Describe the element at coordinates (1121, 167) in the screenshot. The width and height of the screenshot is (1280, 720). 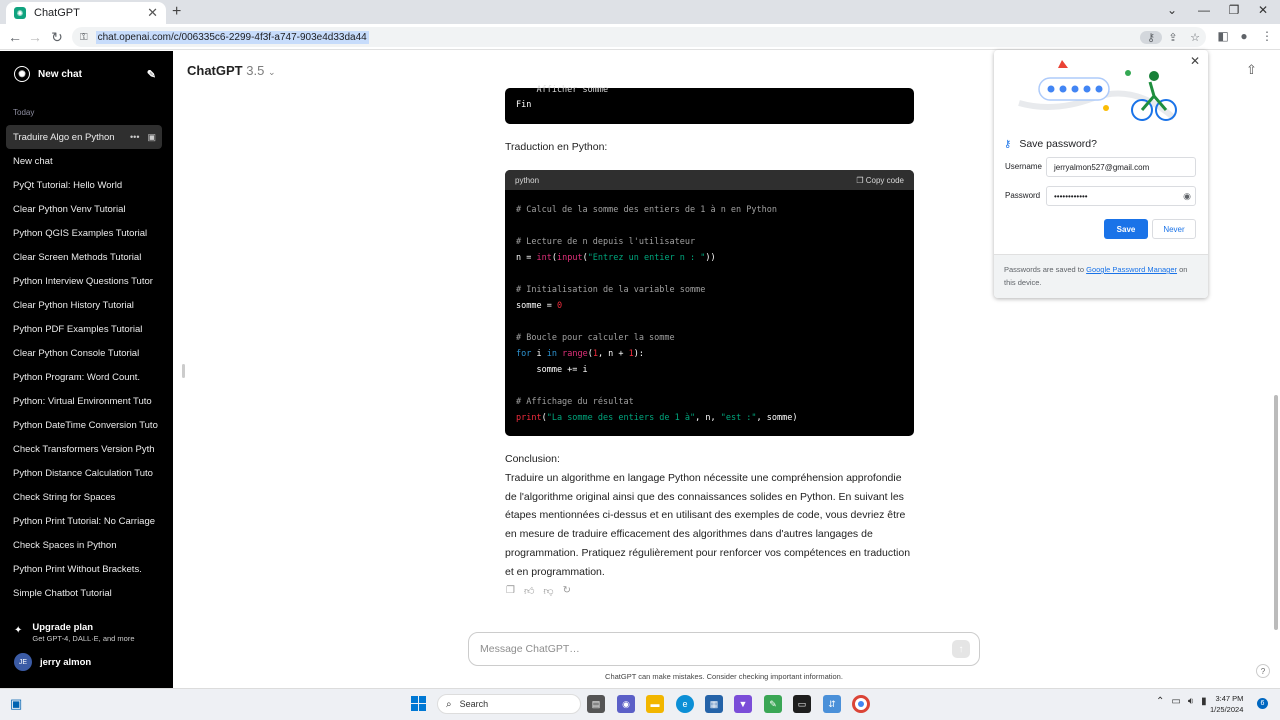
I see `username-field: jerryalmon527@gmail.com` at that location.